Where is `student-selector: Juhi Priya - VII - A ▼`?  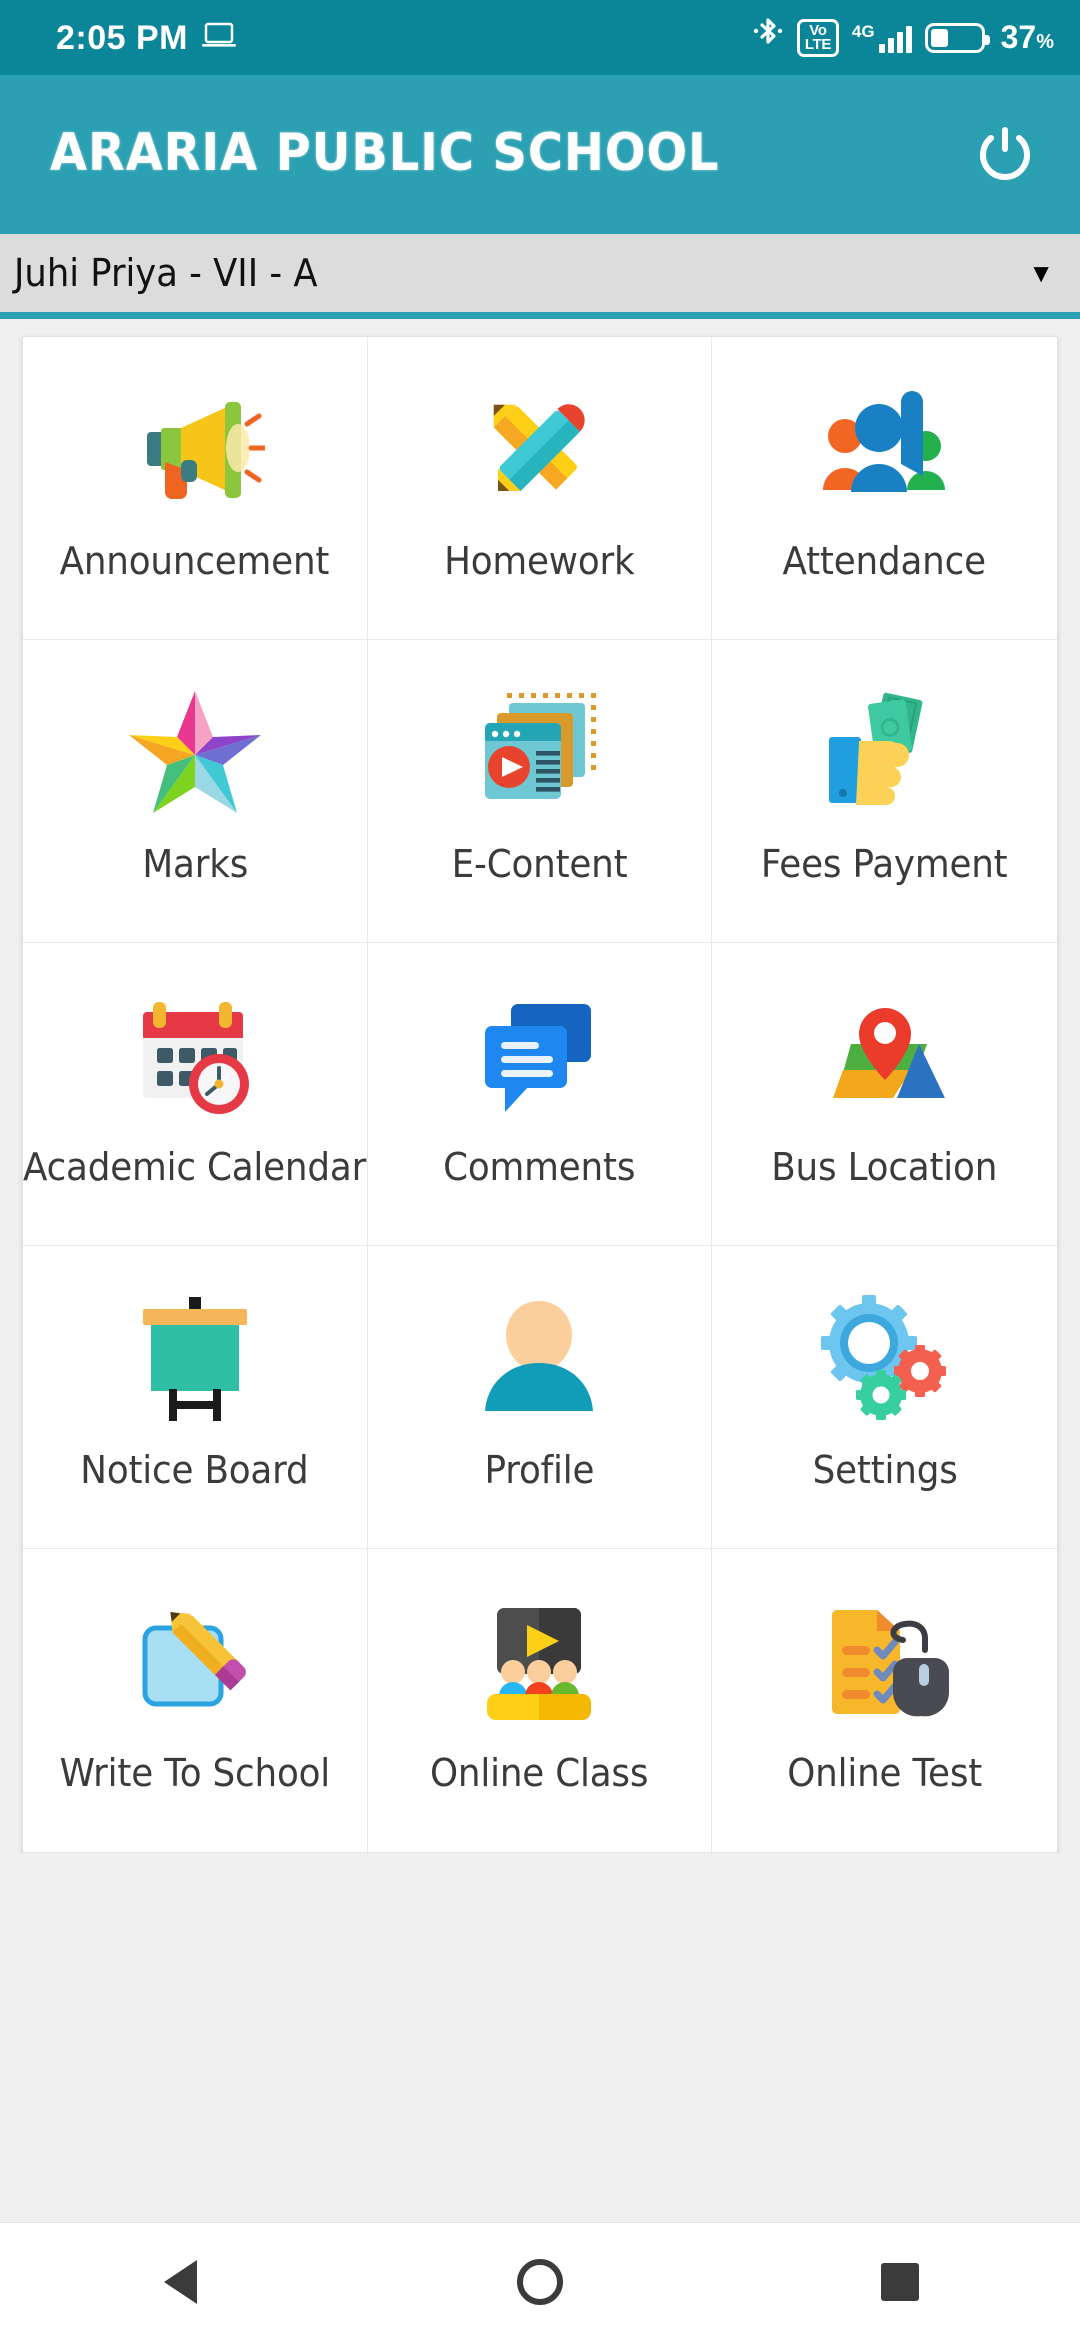 student-selector: Juhi Priya - VII - A ▼ is located at coordinates (540, 273).